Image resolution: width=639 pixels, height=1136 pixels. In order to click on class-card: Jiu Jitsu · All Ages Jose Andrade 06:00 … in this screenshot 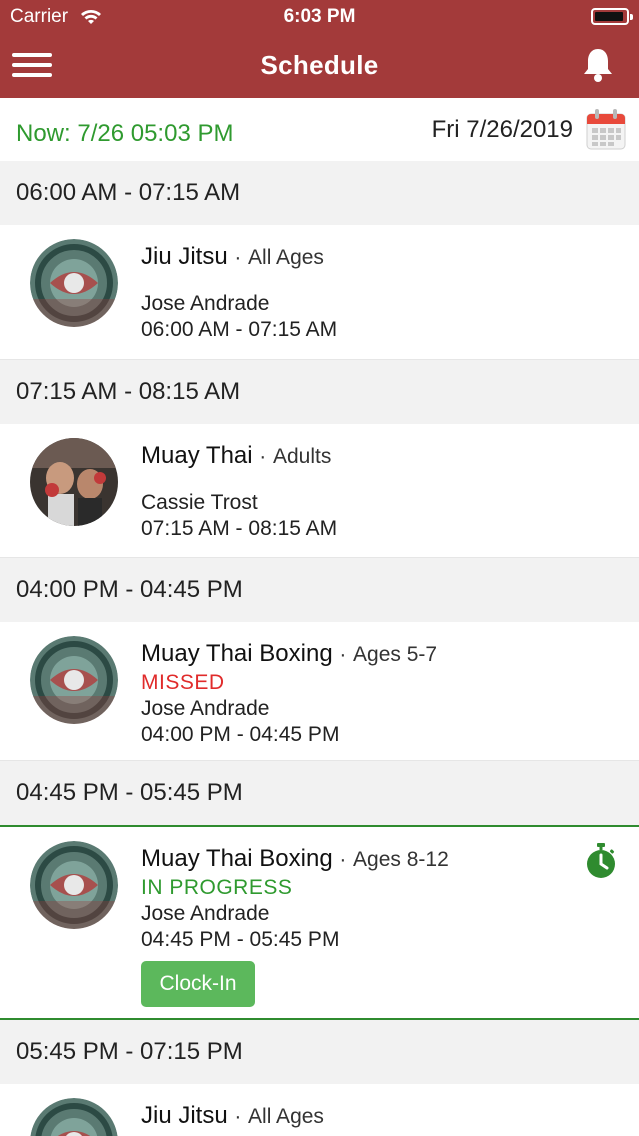, I will do `click(319, 292)`.